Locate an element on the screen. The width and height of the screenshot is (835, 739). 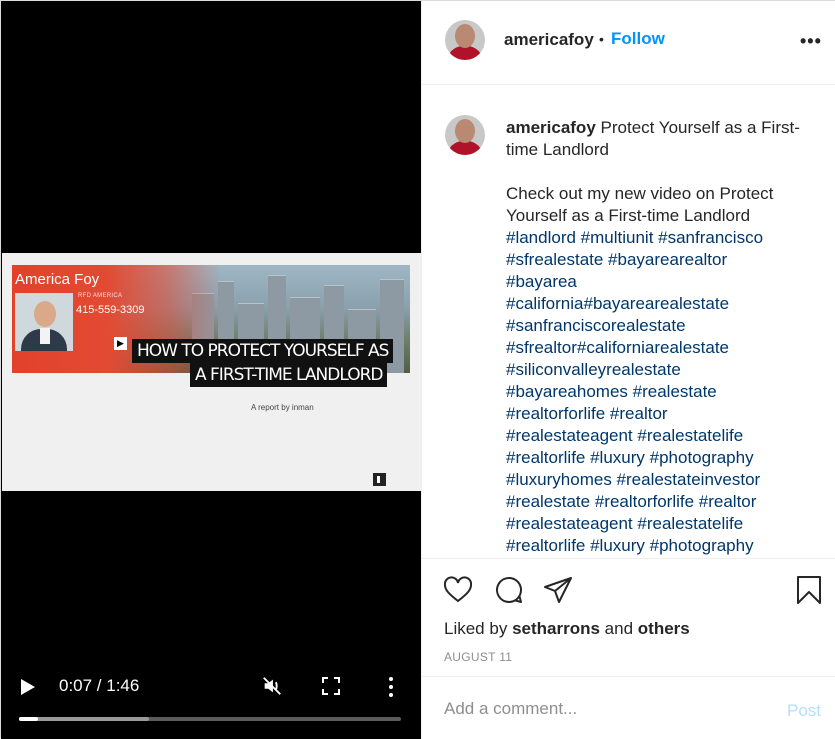
play-icon is located at coordinates (28, 687).